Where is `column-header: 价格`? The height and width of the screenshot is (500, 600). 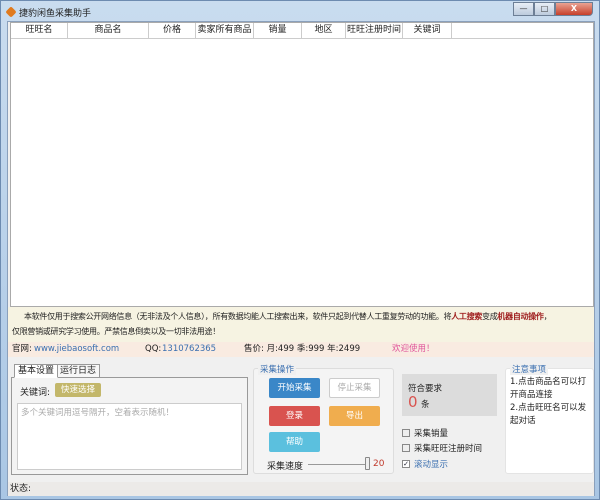
column-header: 价格 is located at coordinates (172, 30).